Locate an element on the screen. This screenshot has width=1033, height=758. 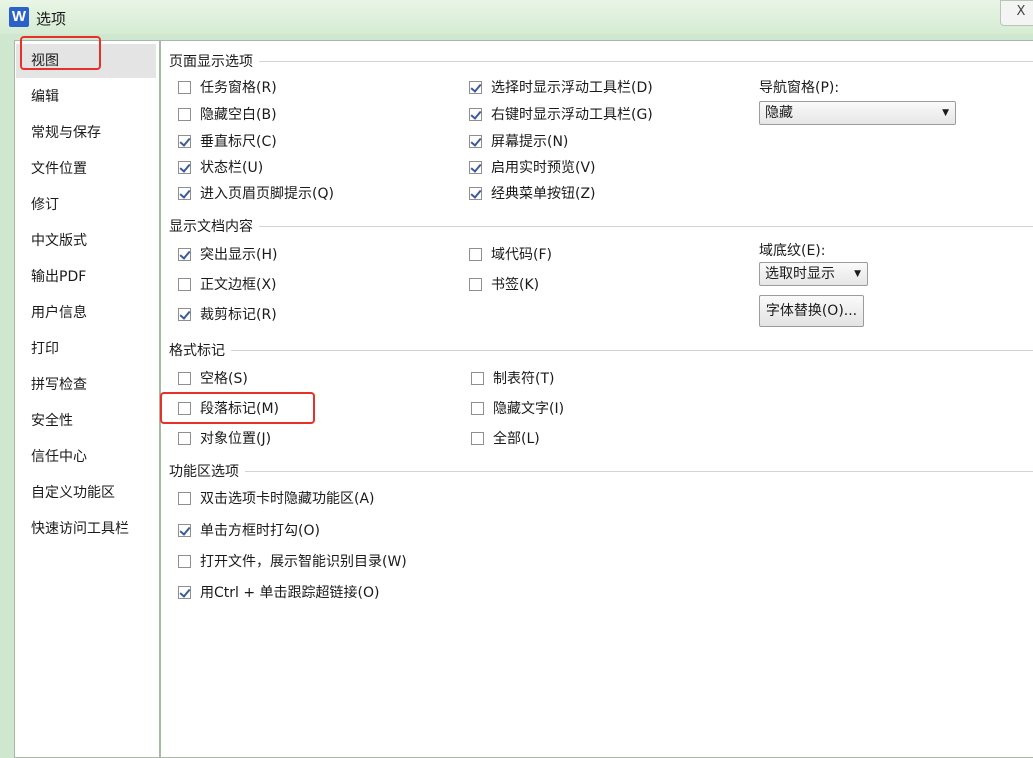
sidebar-item-trust-center: 信任中心 is located at coordinates (86, 457).